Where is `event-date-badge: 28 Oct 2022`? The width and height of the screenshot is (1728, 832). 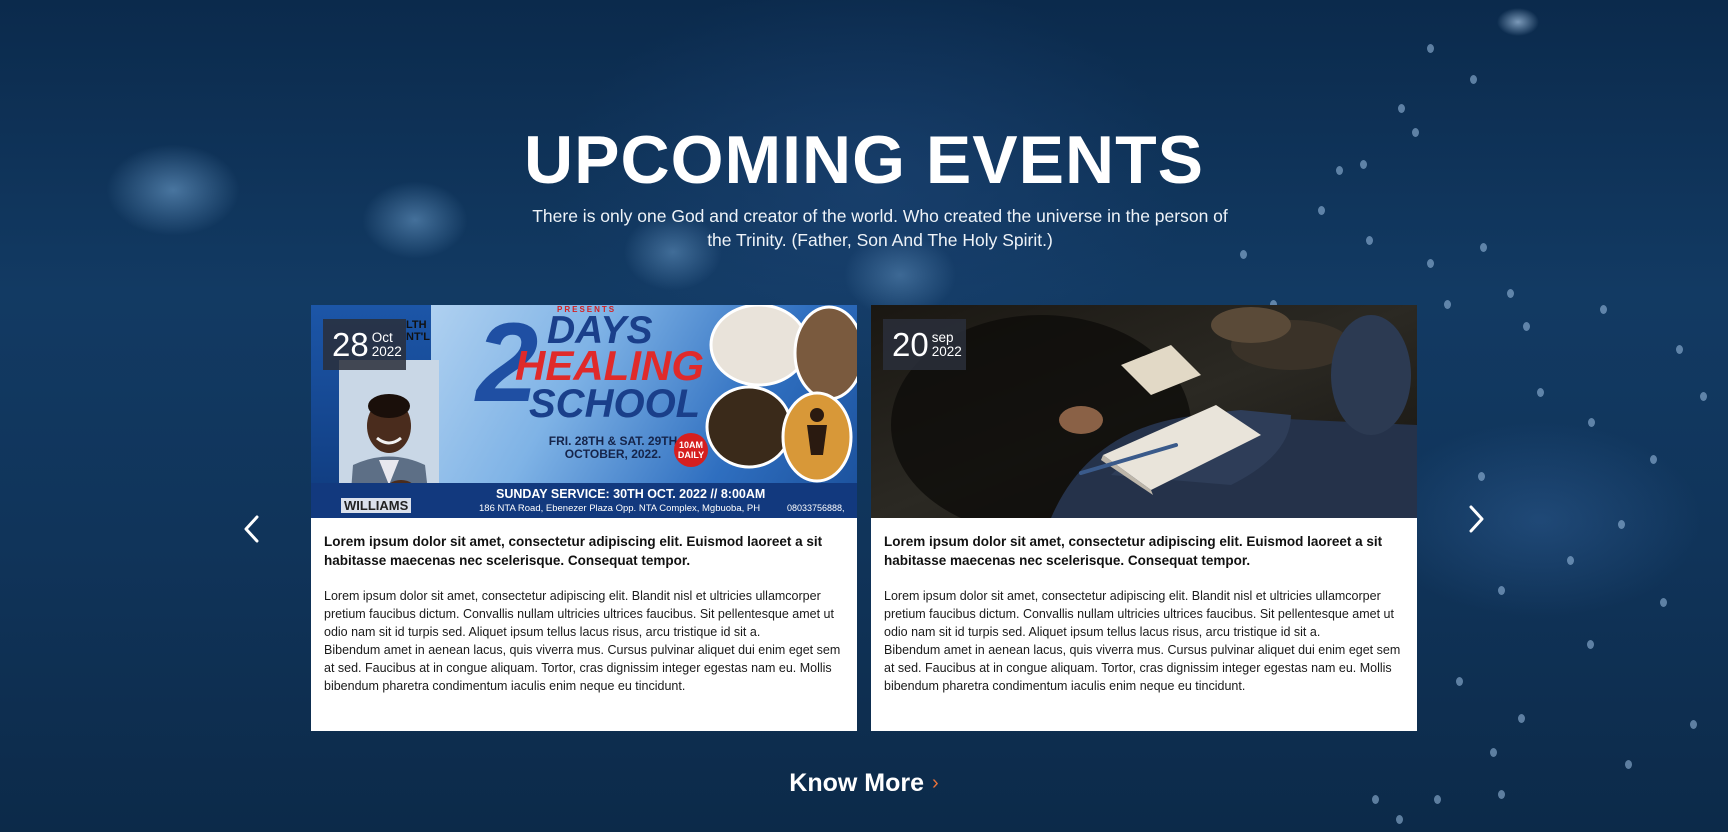 event-date-badge: 28 Oct 2022 is located at coordinates (364, 344).